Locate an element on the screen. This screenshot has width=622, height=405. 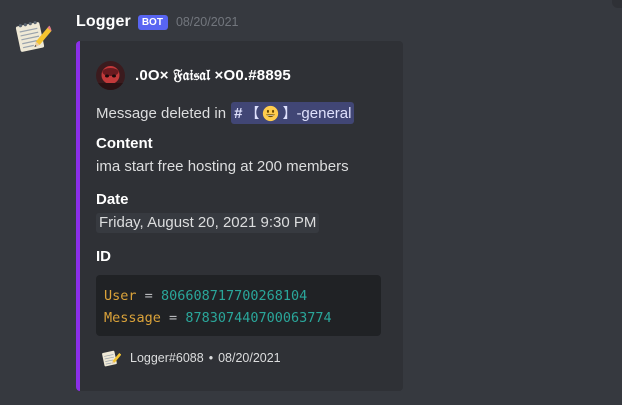
field-content-value: ima start free hosting at 200 members is located at coordinates (222, 166).